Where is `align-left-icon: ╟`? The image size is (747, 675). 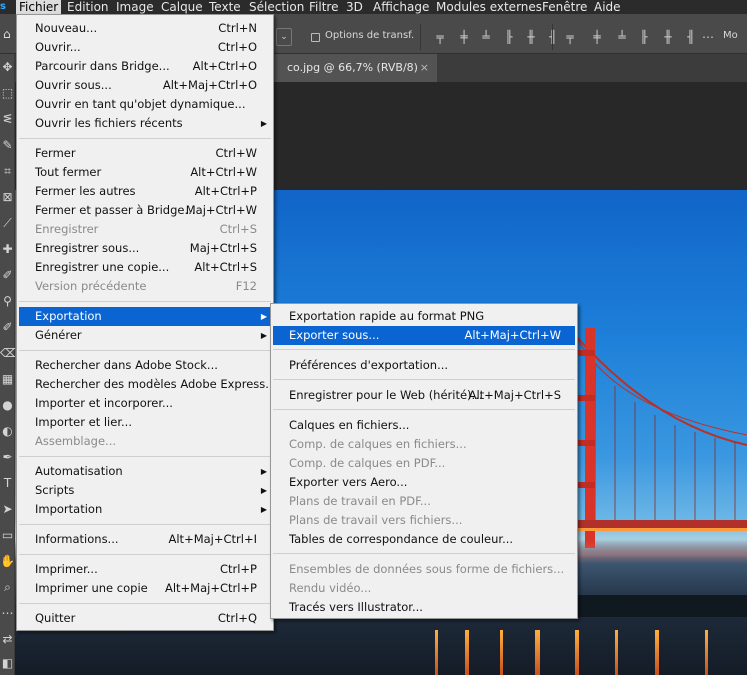 align-left-icon: ╟ is located at coordinates (509, 37).